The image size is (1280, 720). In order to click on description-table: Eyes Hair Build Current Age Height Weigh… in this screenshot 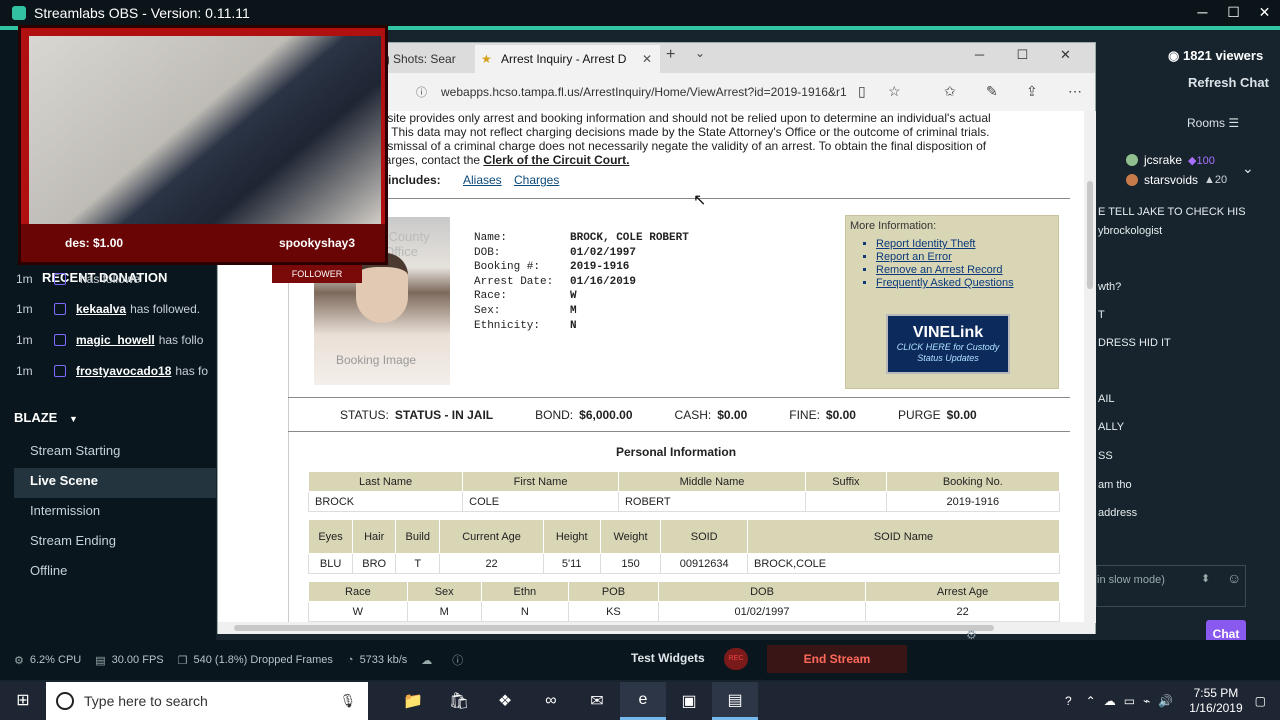, I will do `click(683, 546)`.